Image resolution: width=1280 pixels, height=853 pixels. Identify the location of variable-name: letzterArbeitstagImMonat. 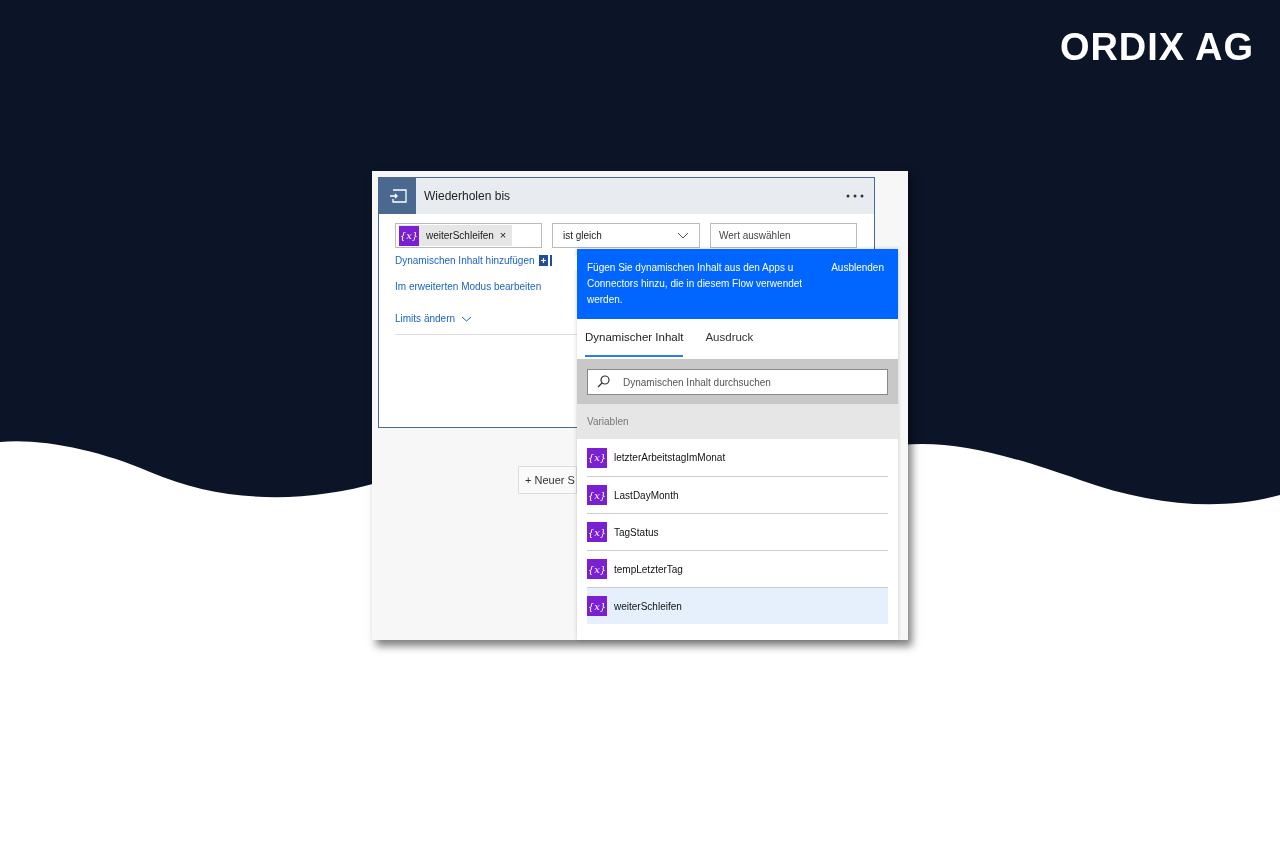
(670, 458).